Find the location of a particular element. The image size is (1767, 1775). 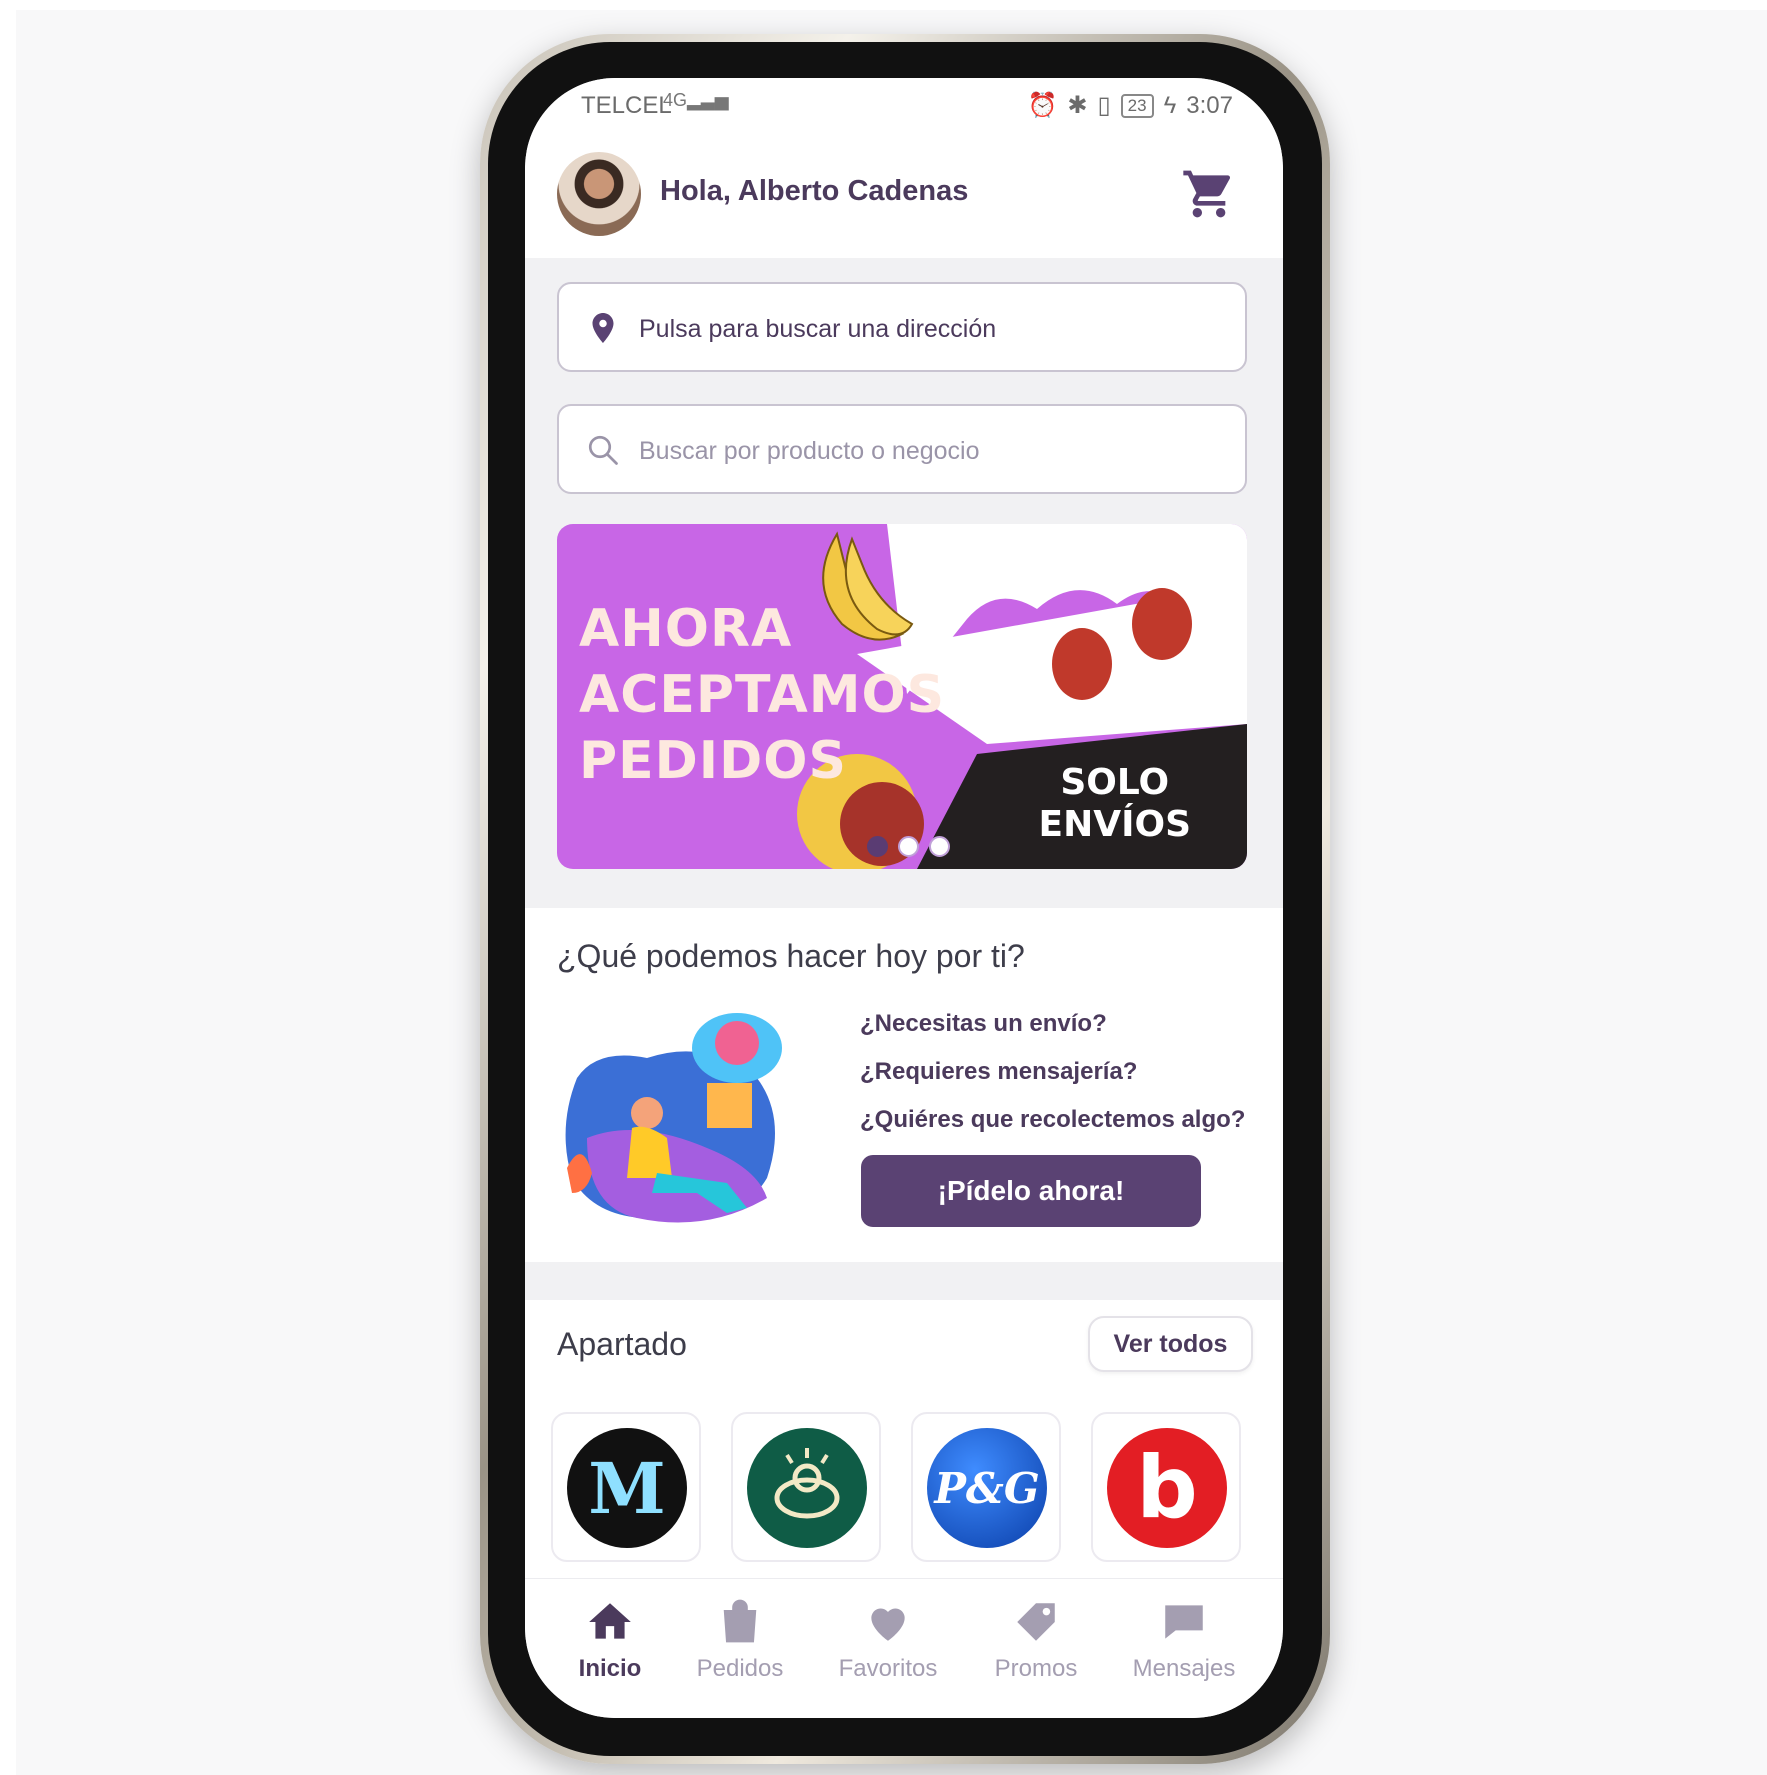

home-icon is located at coordinates (610, 1621).